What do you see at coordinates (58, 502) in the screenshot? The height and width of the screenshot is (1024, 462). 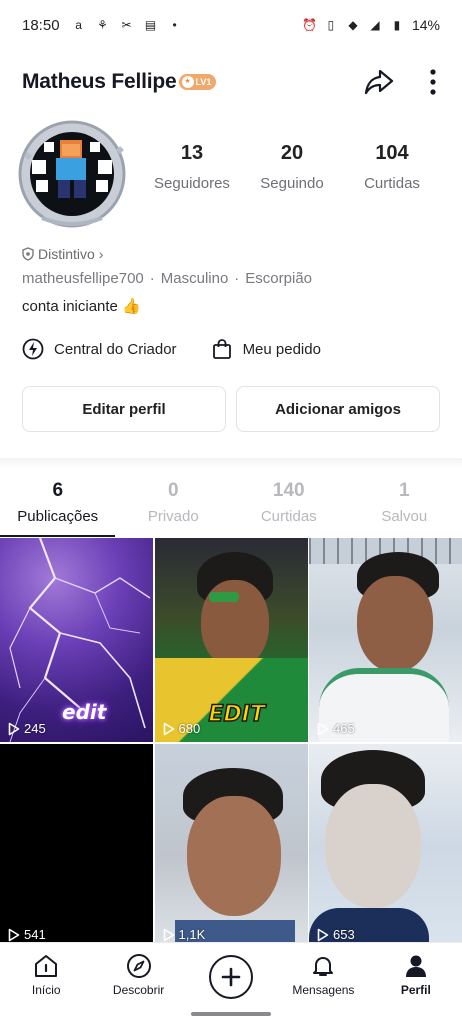 I see `tab-publicacoes: 6 Publicações` at bounding box center [58, 502].